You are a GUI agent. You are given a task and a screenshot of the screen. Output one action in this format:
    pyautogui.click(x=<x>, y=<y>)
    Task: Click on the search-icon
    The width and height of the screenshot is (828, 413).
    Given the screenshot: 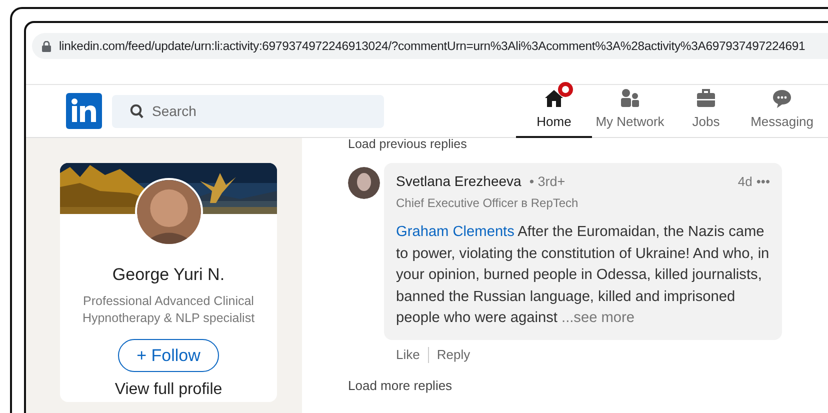 What is the action you would take?
    pyautogui.click(x=137, y=111)
    